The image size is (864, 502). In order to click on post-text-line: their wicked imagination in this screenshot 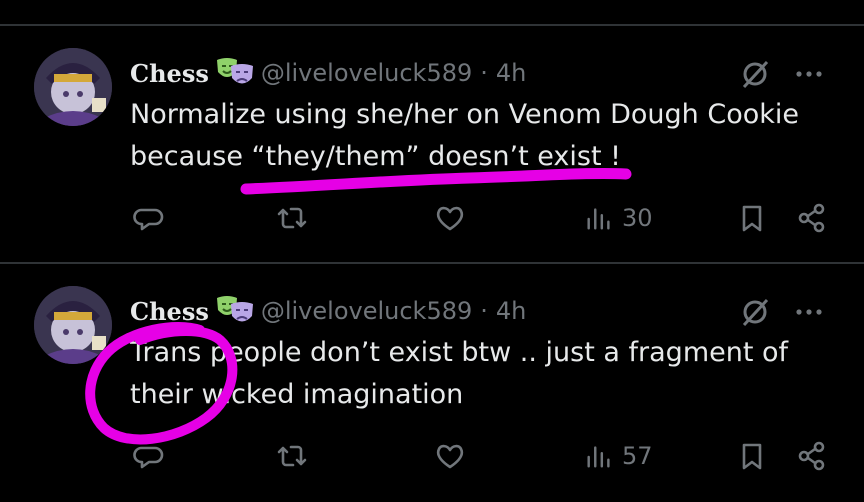, I will do `click(297, 394)`.